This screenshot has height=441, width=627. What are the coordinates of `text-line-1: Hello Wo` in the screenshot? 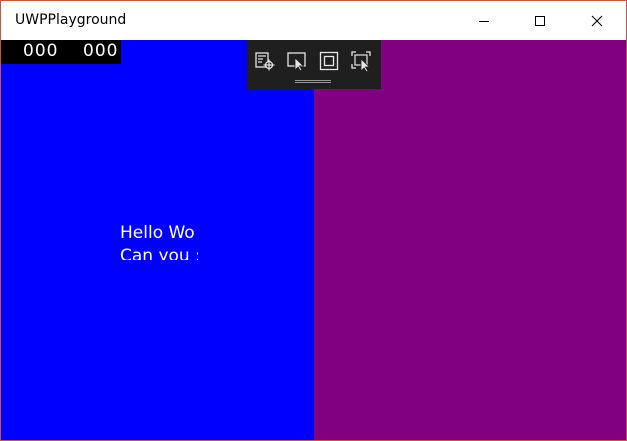 It's located at (157, 233).